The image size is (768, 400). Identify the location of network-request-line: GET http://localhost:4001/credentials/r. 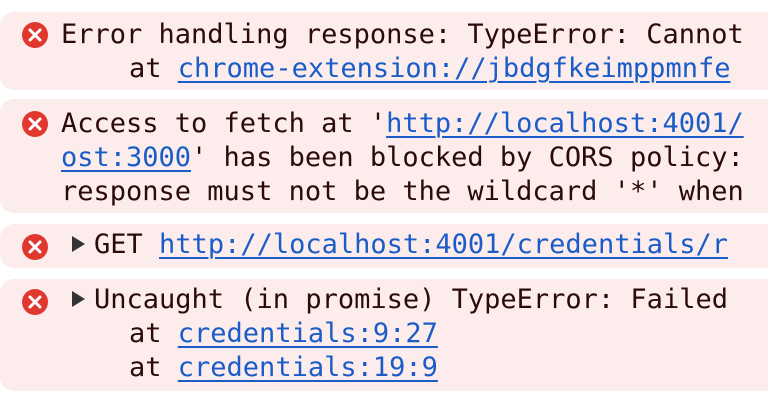
(400, 245).